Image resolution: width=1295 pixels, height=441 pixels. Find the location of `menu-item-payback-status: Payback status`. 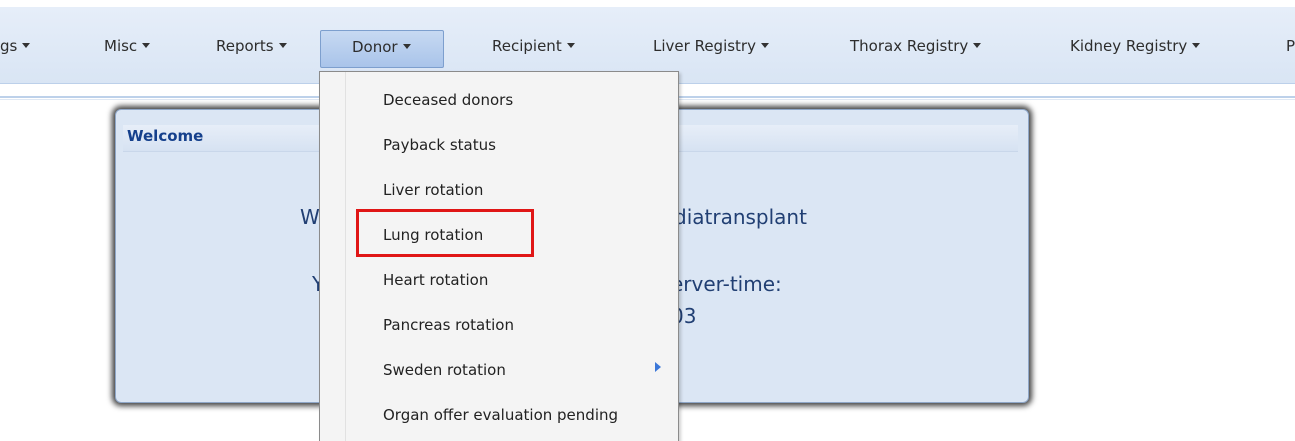

menu-item-payback-status: Payback status is located at coordinates (439, 145).